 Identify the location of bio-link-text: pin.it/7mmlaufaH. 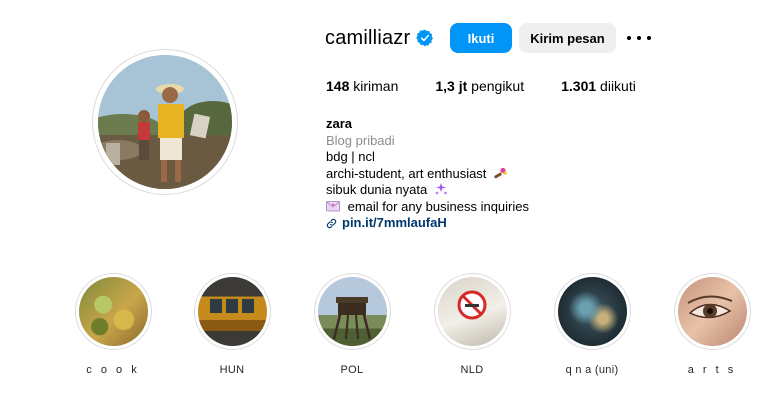
(394, 222).